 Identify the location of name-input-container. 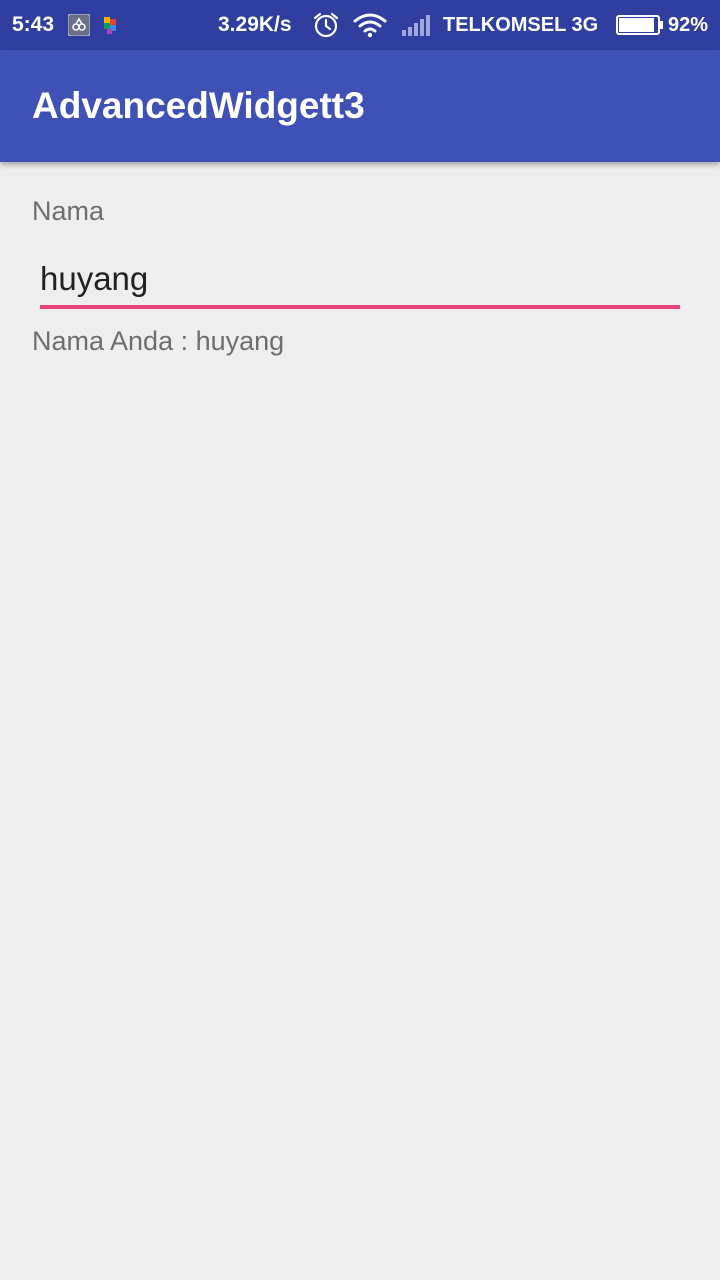
(360, 281).